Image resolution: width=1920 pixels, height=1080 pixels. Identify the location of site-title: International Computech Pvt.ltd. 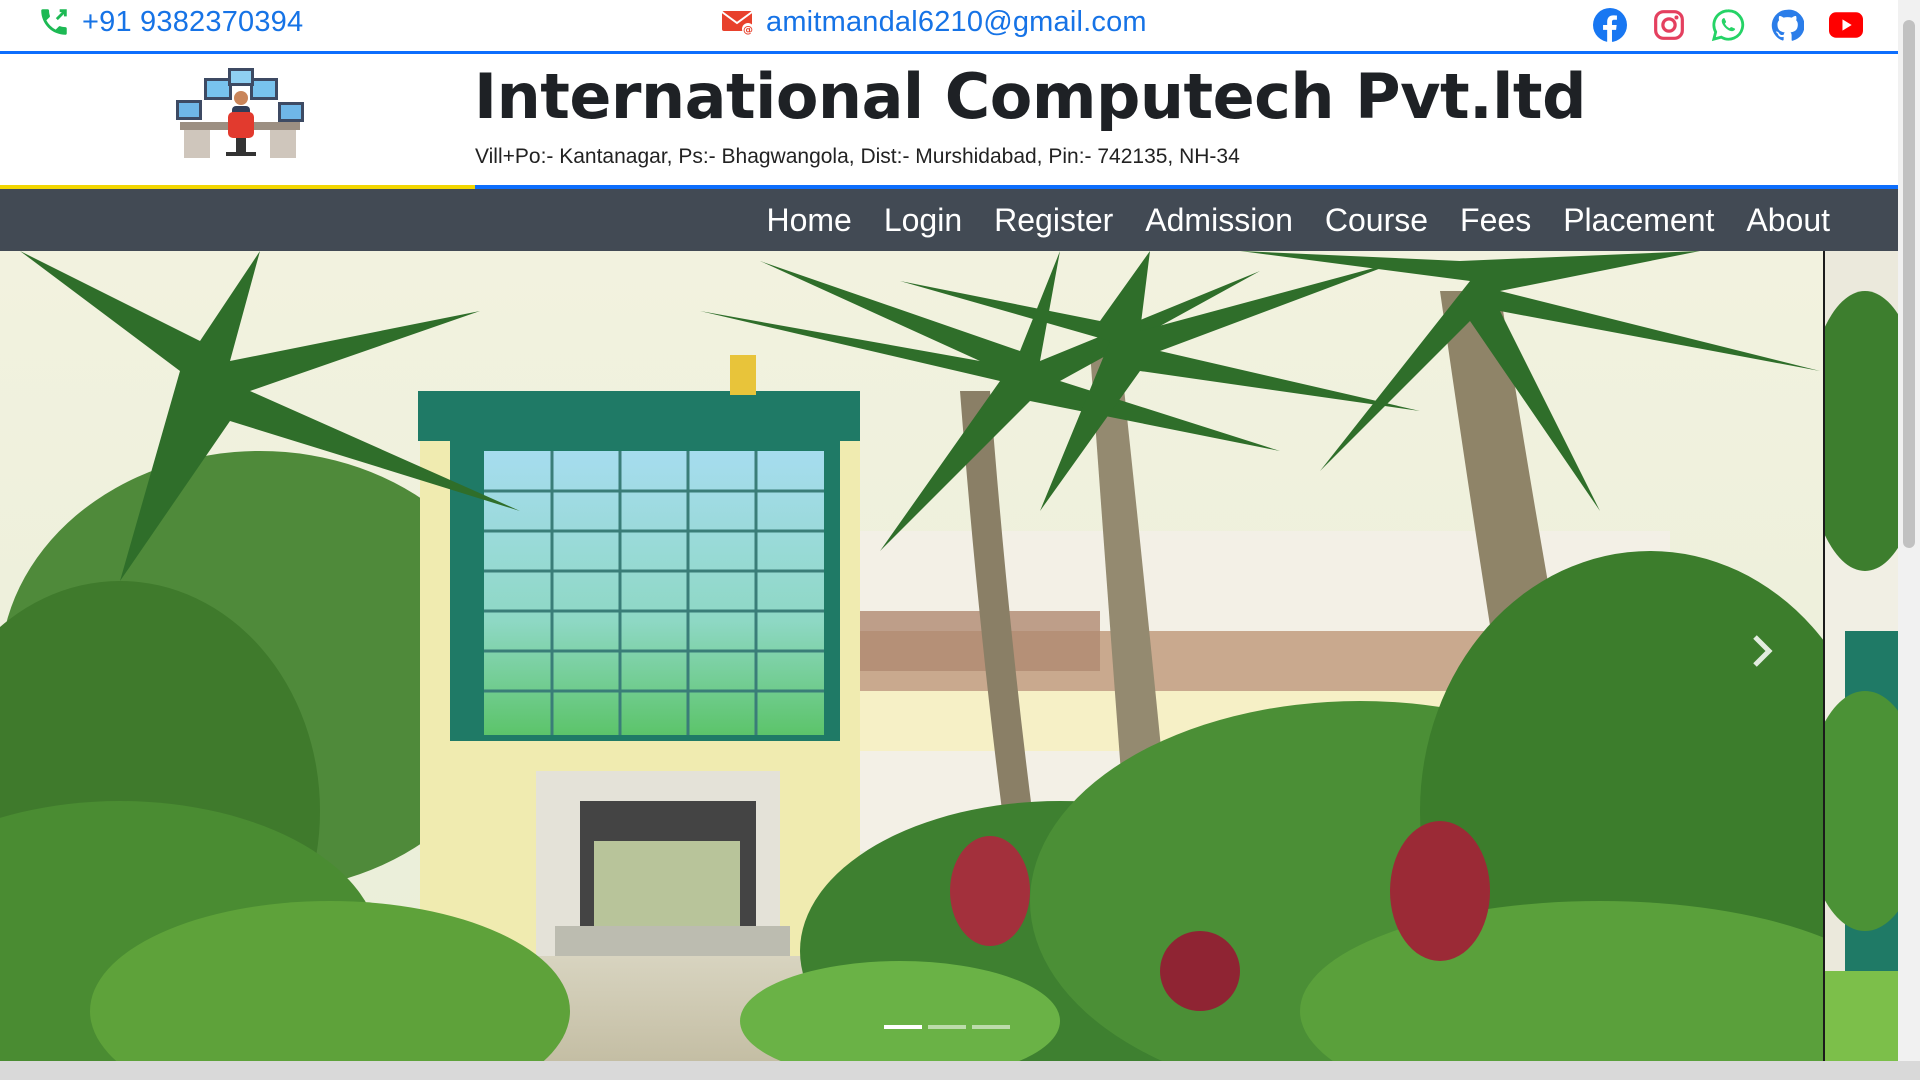
(1030, 96).